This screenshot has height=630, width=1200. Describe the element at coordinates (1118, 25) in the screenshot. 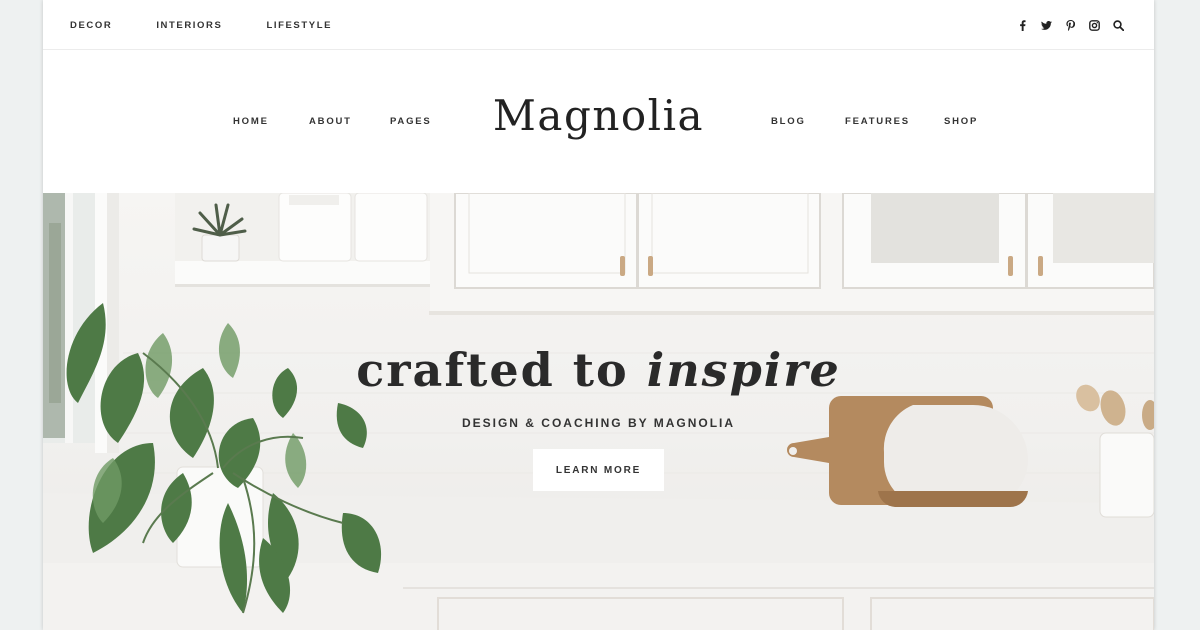

I see `search-icon` at that location.